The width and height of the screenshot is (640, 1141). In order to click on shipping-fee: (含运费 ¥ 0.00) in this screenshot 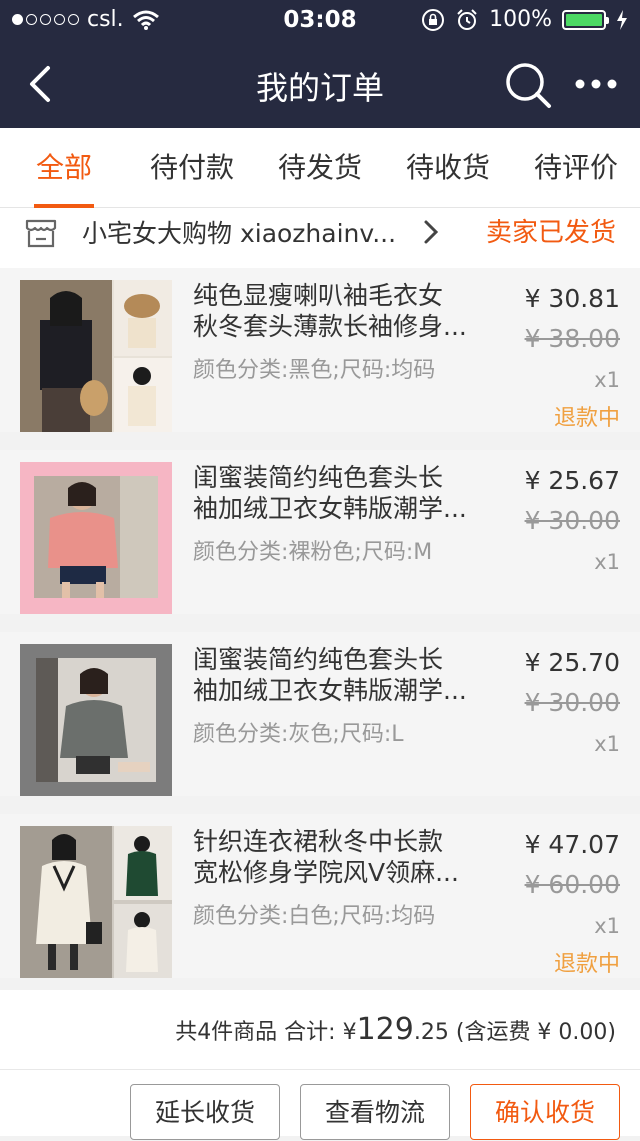, I will do `click(535, 1032)`.